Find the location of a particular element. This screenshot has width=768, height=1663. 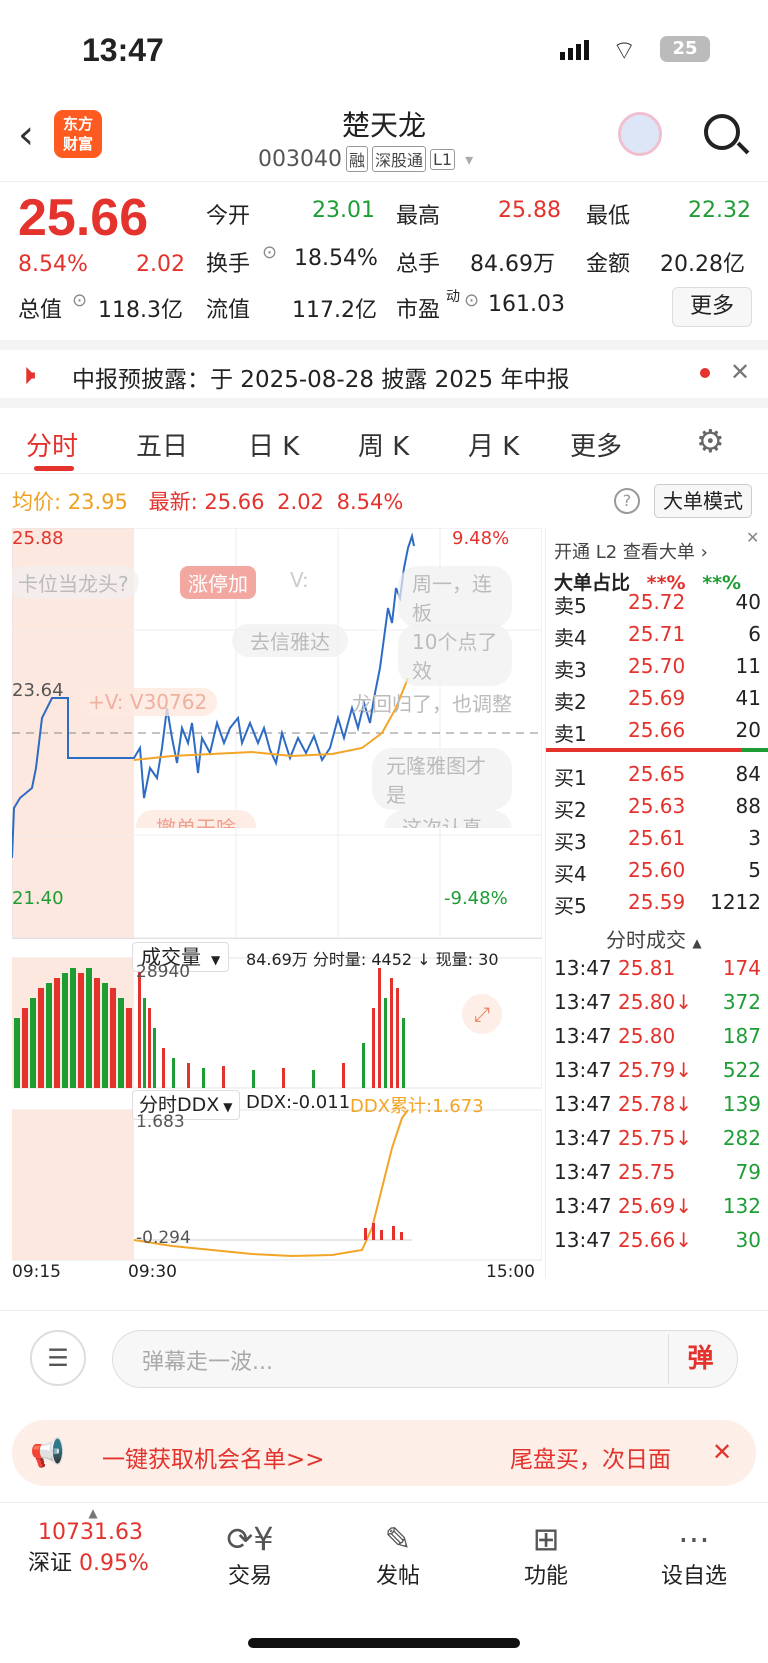

tick-price: 25.75↓ is located at coordinates (655, 1138).